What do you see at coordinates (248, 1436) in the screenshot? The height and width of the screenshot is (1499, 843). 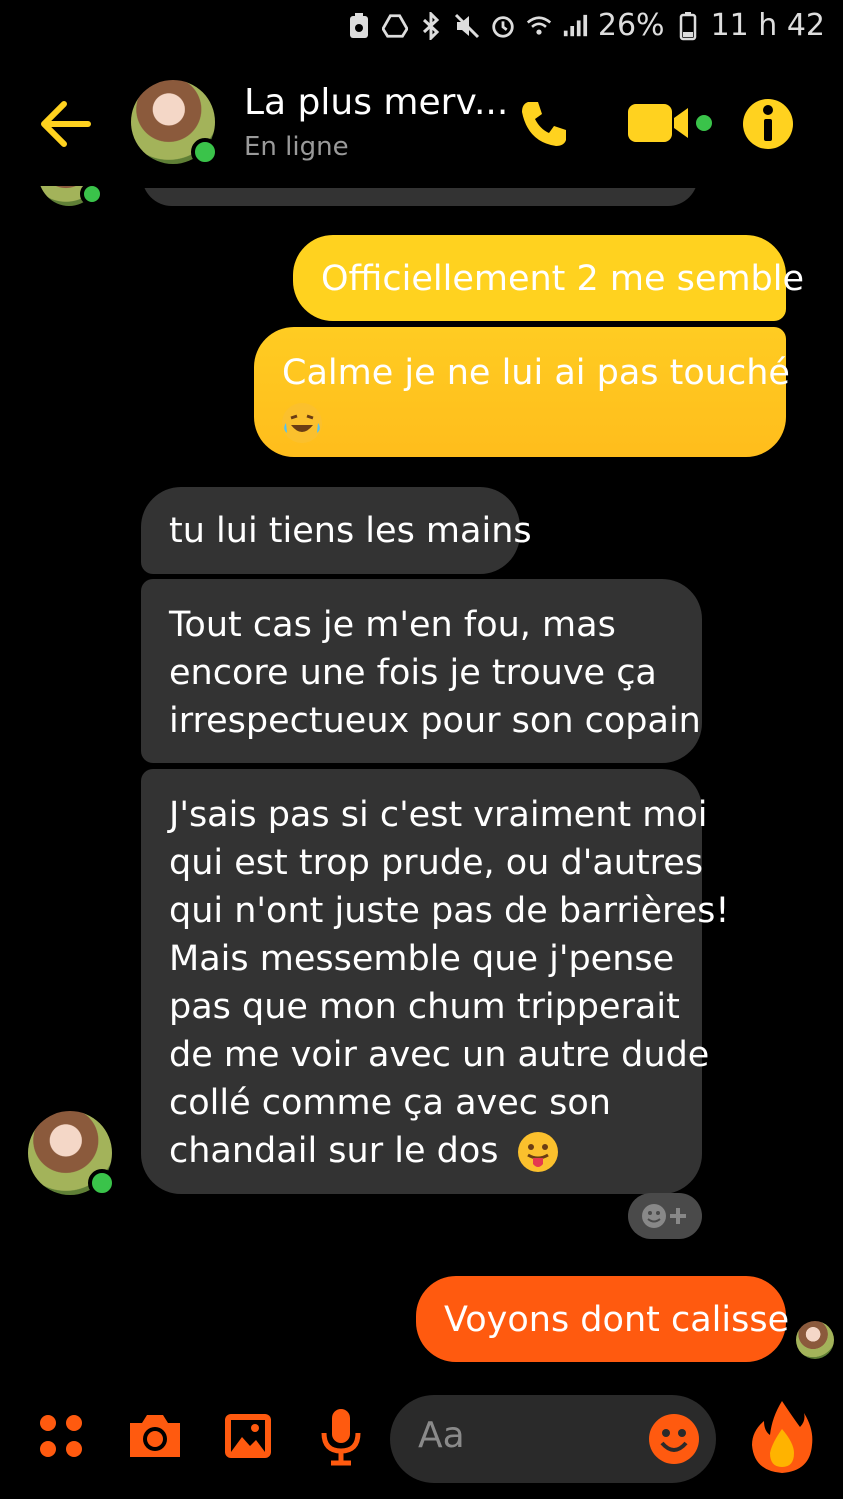 I see `image-icon` at bounding box center [248, 1436].